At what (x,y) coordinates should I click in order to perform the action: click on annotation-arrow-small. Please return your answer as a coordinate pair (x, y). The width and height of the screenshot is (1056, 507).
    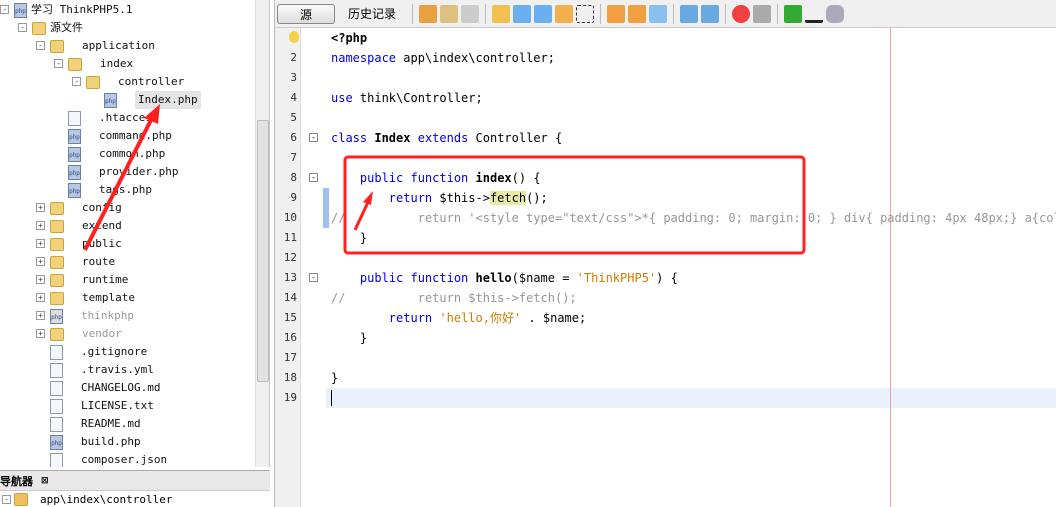
    Looking at the image, I should click on (362, 215).